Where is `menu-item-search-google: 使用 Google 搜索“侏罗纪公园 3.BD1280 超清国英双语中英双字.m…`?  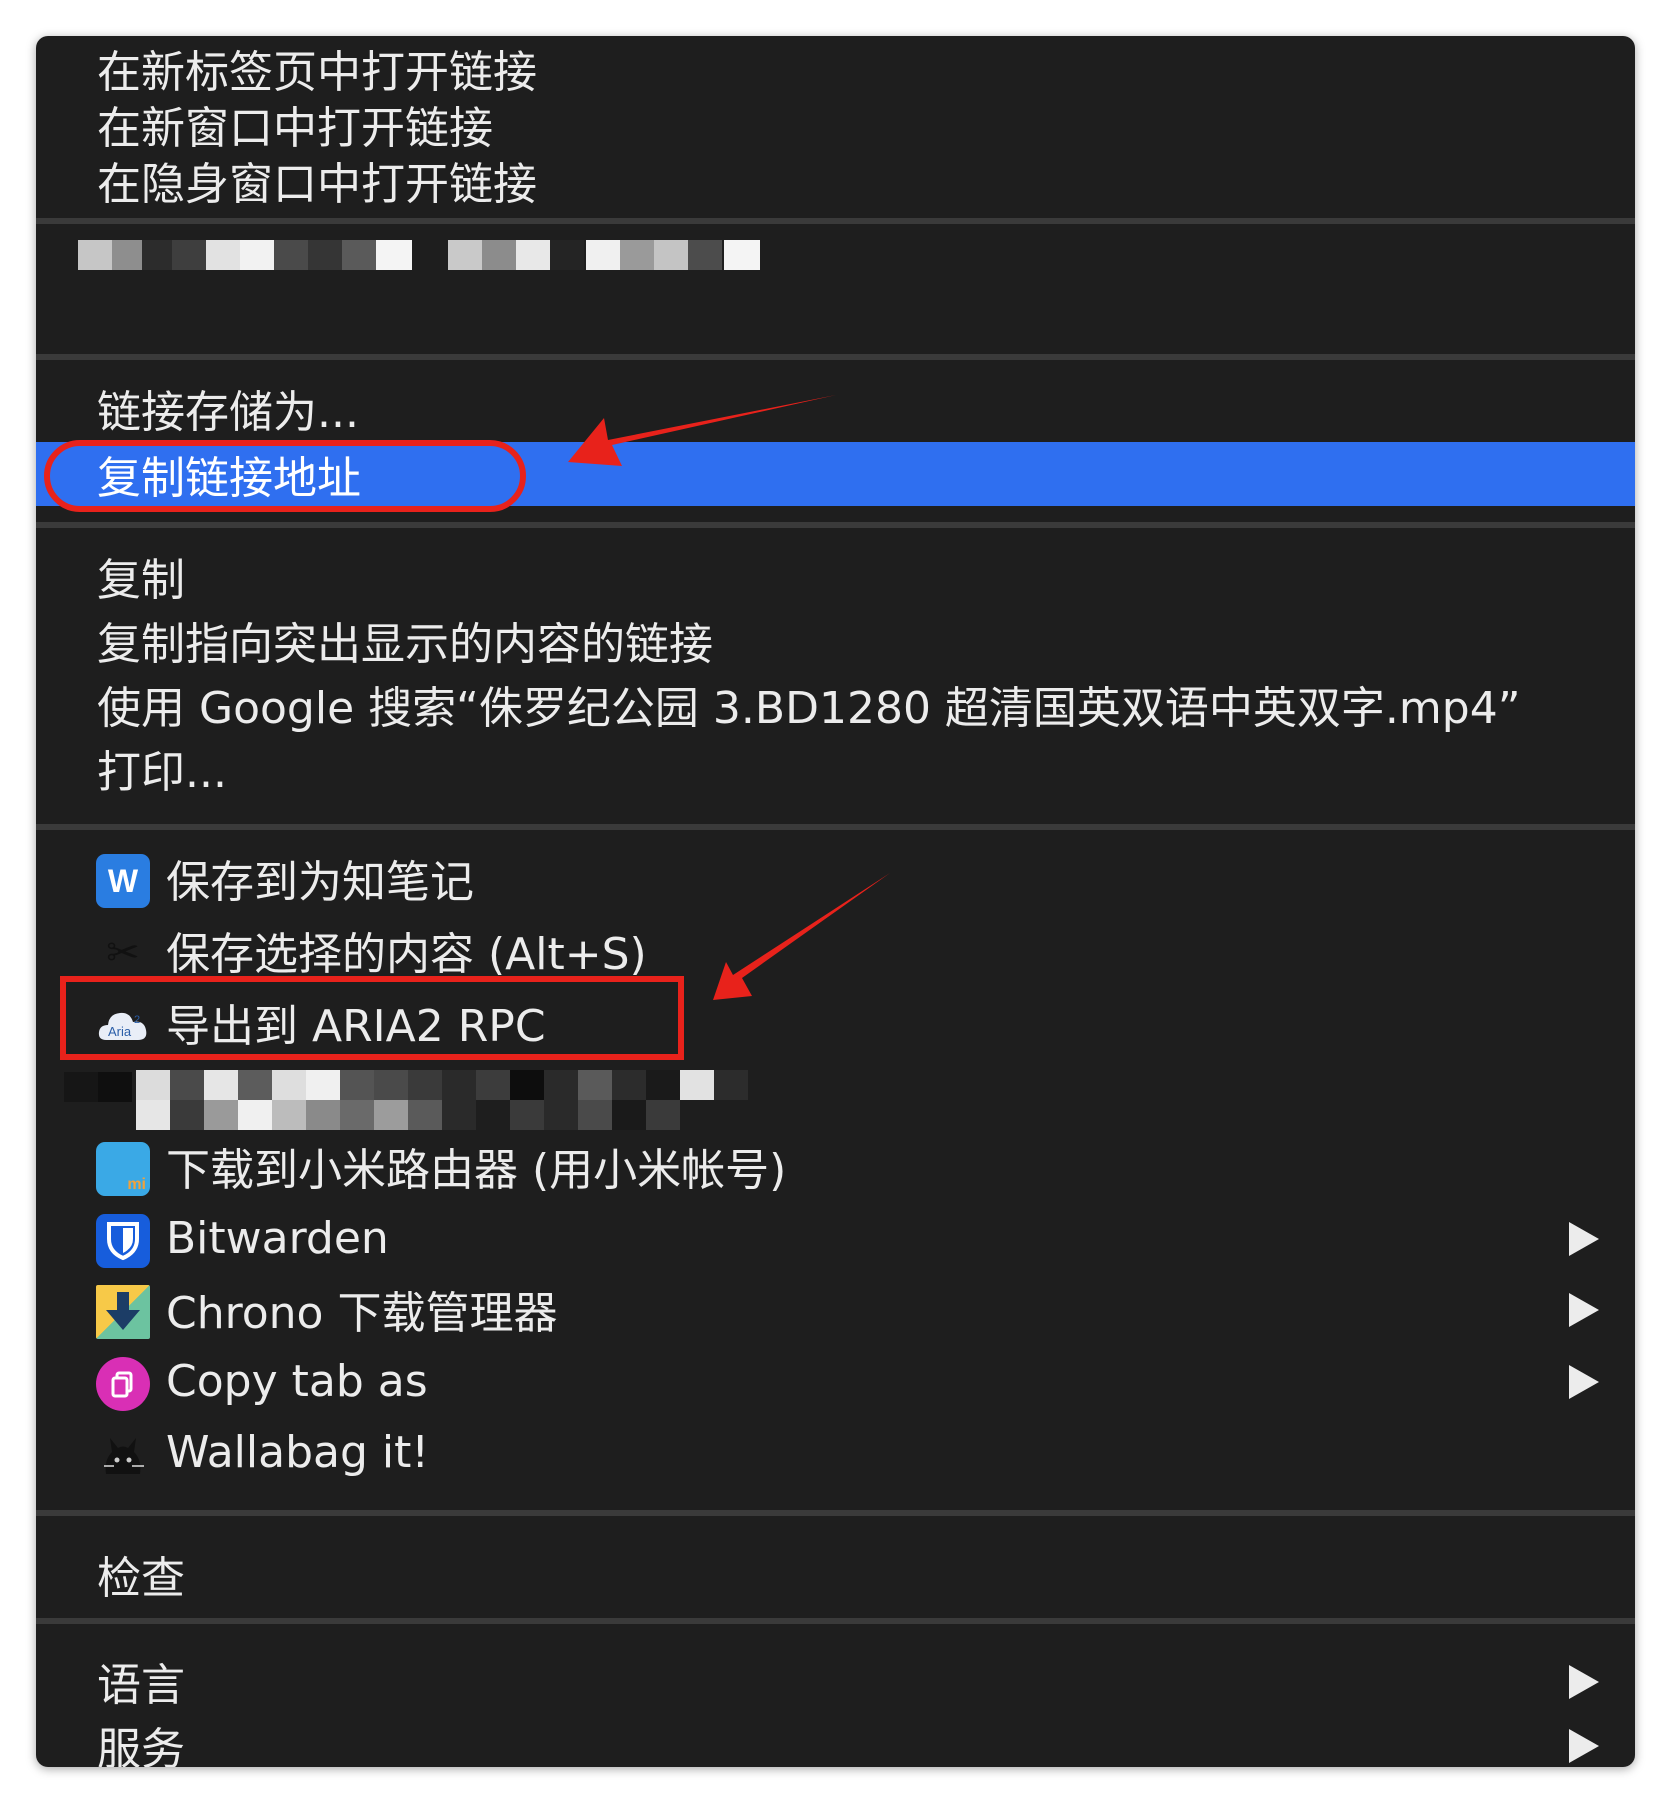 menu-item-search-google: 使用 Google 搜索“侏罗纪公园 3.BD1280 超清国英双语中英双字.m… is located at coordinates (835, 704).